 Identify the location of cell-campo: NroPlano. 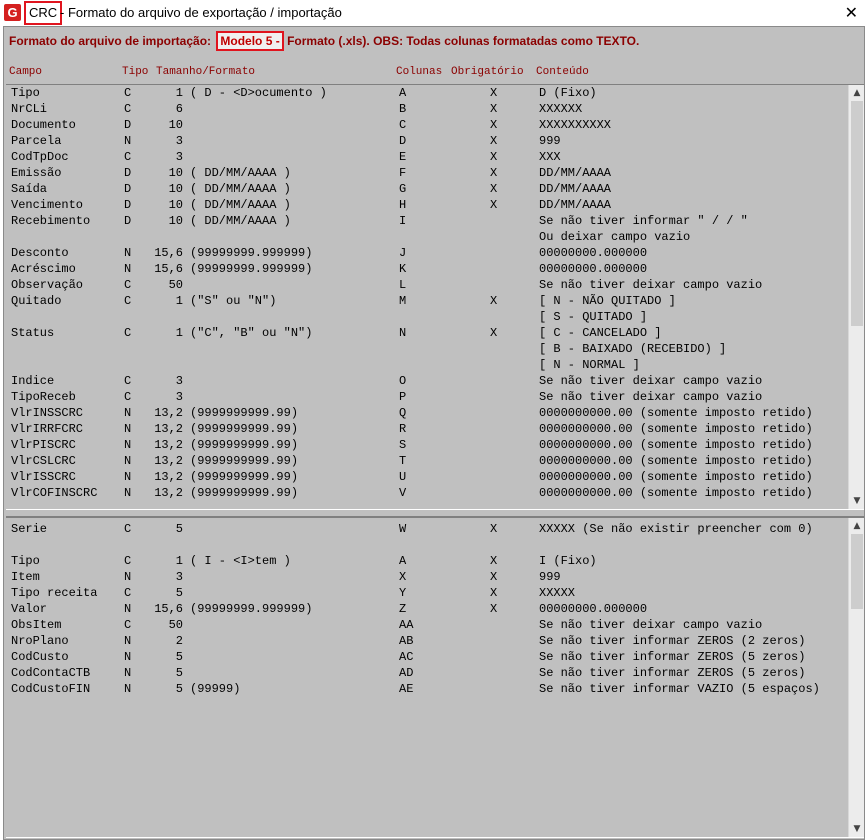
(40, 641).